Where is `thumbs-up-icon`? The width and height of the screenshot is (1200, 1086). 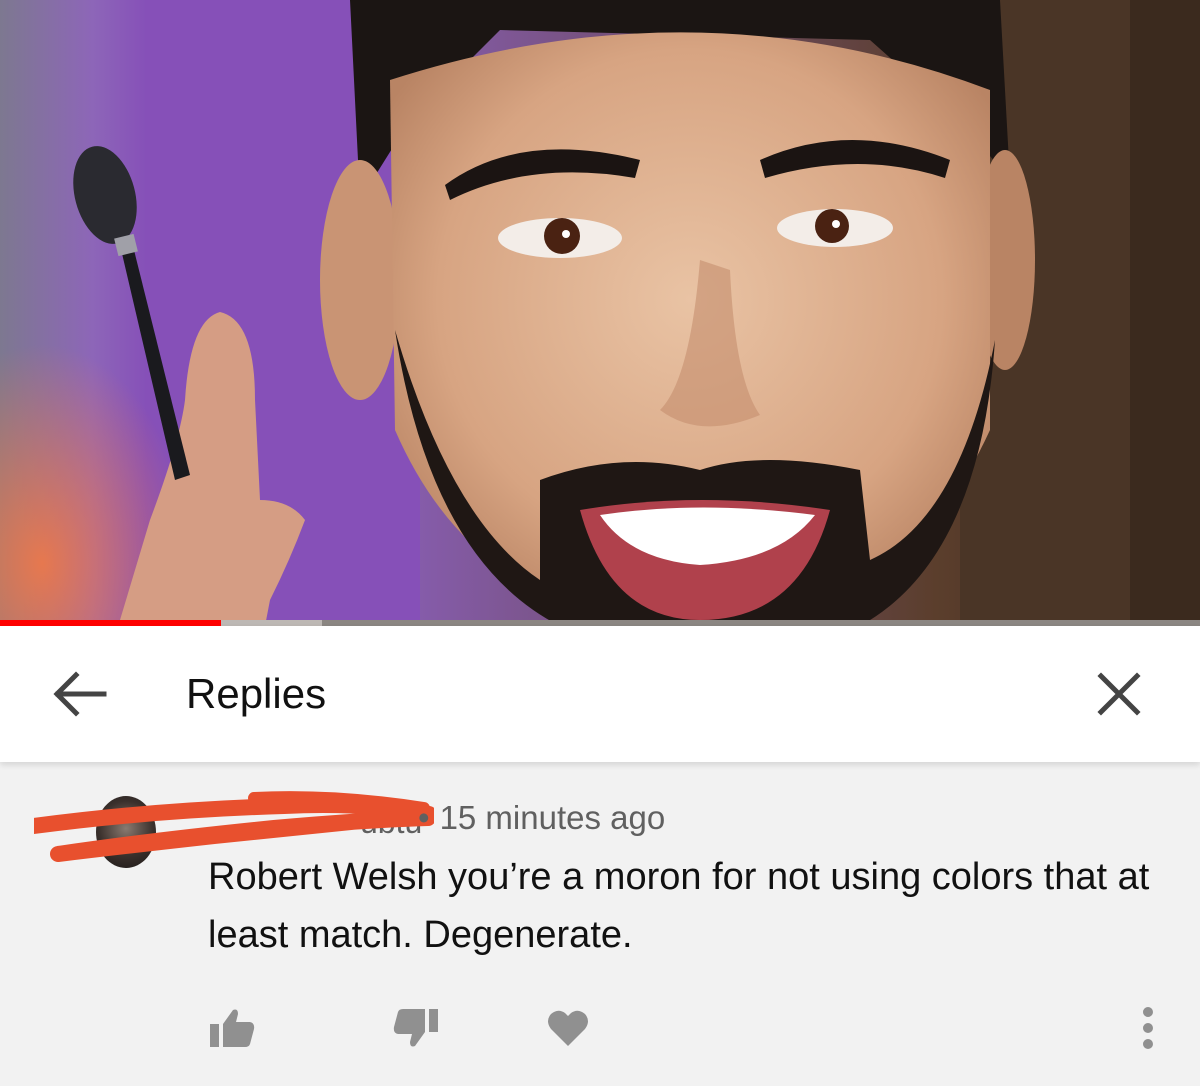 thumbs-up-icon is located at coordinates (232, 1028).